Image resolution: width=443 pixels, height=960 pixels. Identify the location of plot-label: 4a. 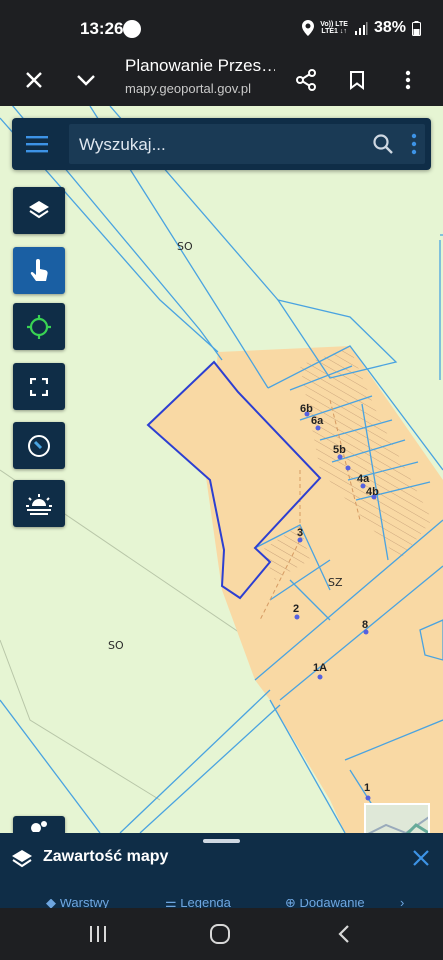
(363, 479).